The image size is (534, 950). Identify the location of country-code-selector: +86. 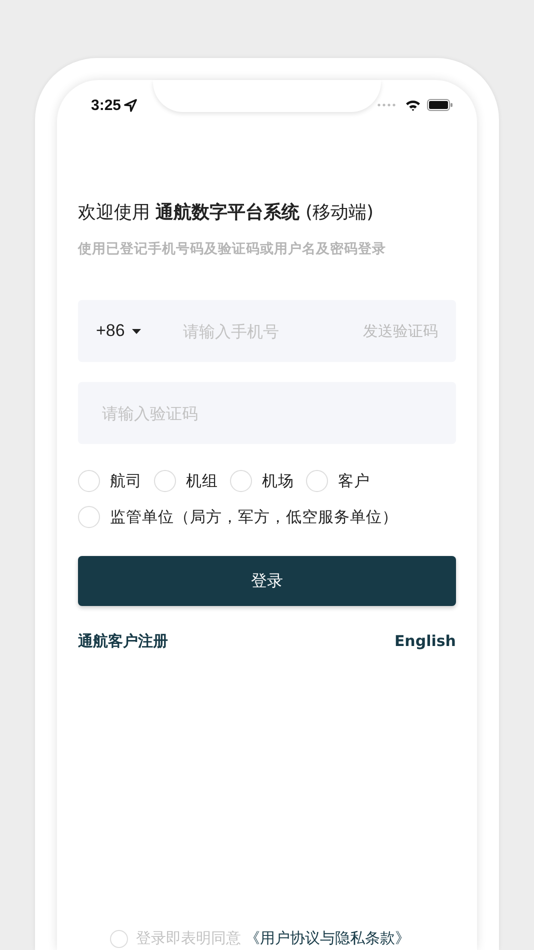
(138, 331).